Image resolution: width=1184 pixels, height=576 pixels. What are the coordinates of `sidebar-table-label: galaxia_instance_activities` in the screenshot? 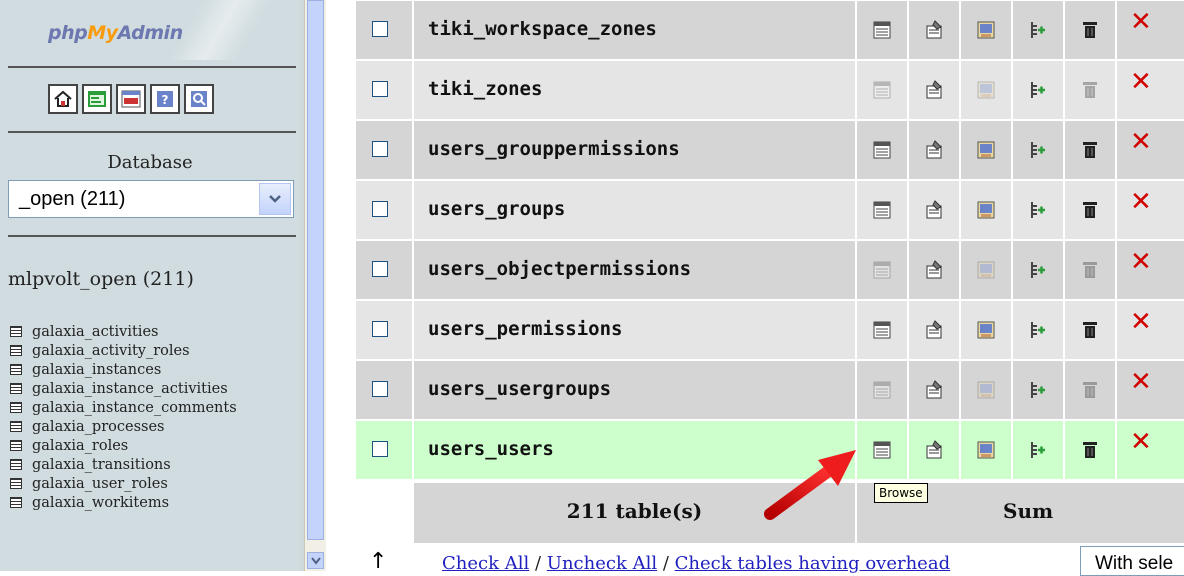 It's located at (130, 389).